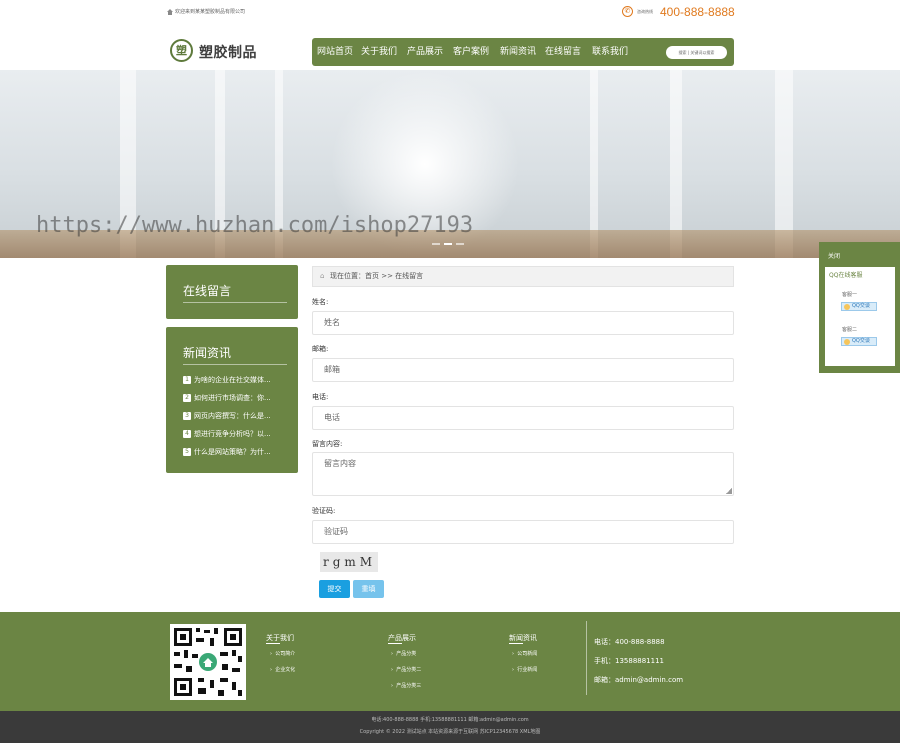 The image size is (900, 743). Describe the element at coordinates (629, 642) in the screenshot. I see `footer-phone: 电话：400-888-8888` at that location.